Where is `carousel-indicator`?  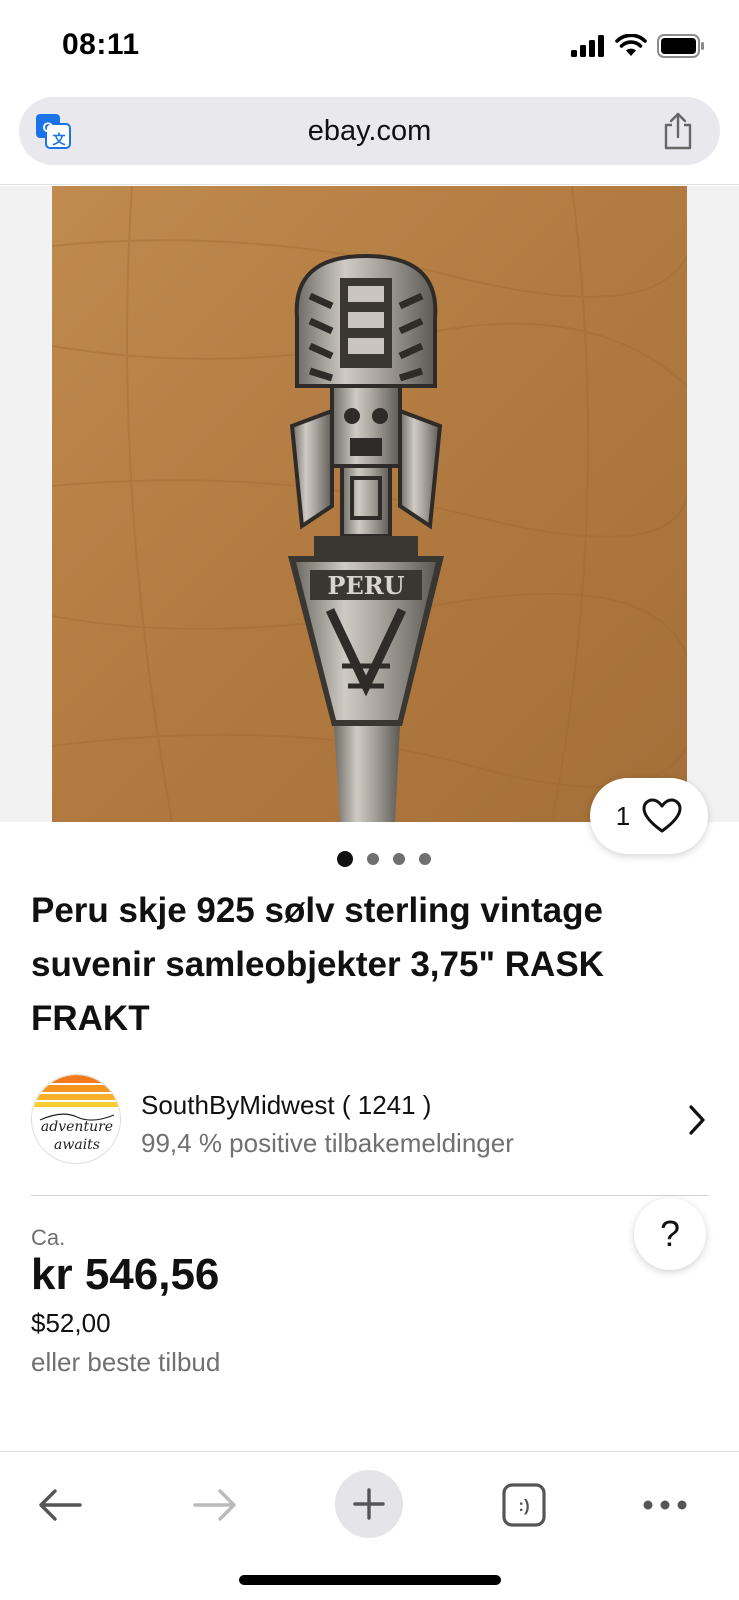 carousel-indicator is located at coordinates (376, 859).